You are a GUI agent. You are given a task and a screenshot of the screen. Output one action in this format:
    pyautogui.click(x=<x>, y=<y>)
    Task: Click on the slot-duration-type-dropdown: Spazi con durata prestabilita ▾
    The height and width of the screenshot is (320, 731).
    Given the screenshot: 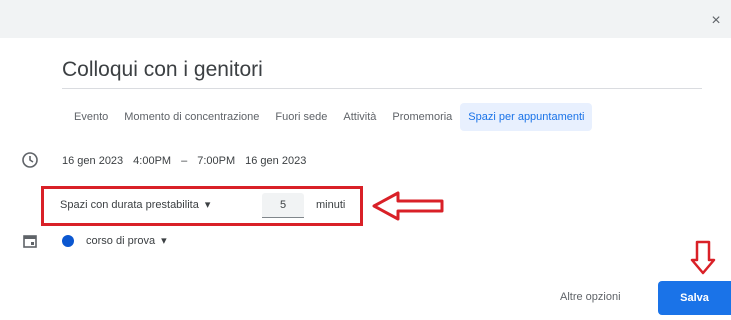 What is the action you would take?
    pyautogui.click(x=135, y=205)
    